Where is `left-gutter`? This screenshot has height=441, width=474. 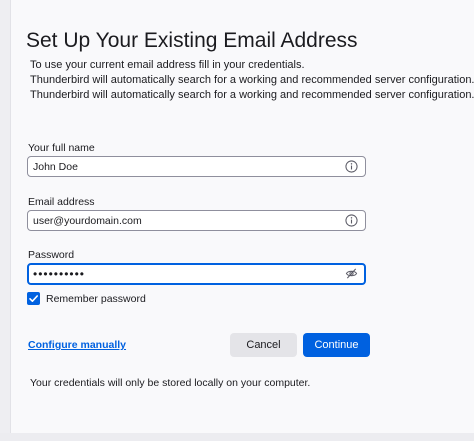
left-gutter is located at coordinates (5, 220).